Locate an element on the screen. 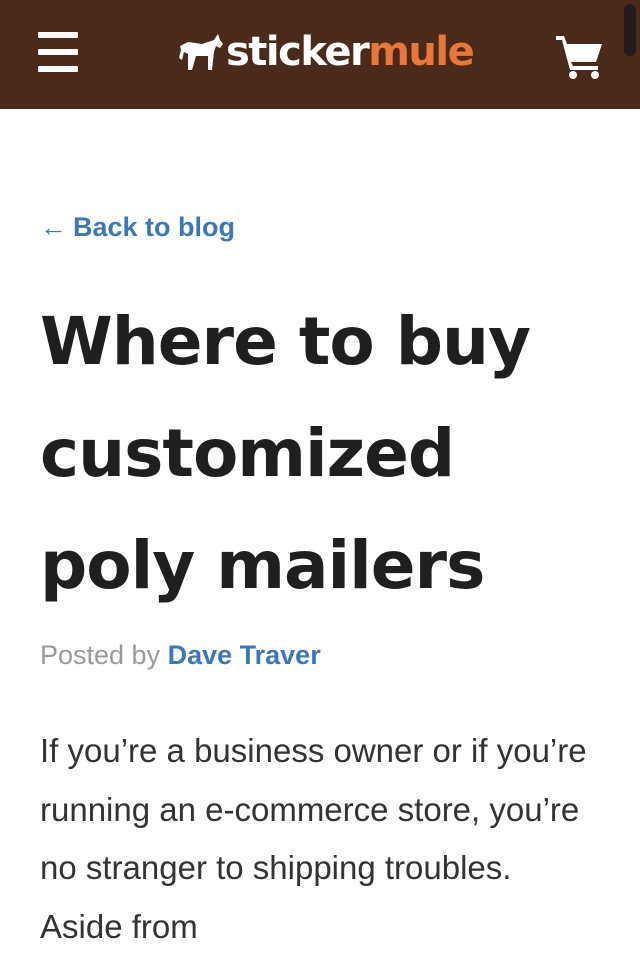 The image size is (640, 959). back-to-blog-link: ← Back to blog is located at coordinates (137, 227).